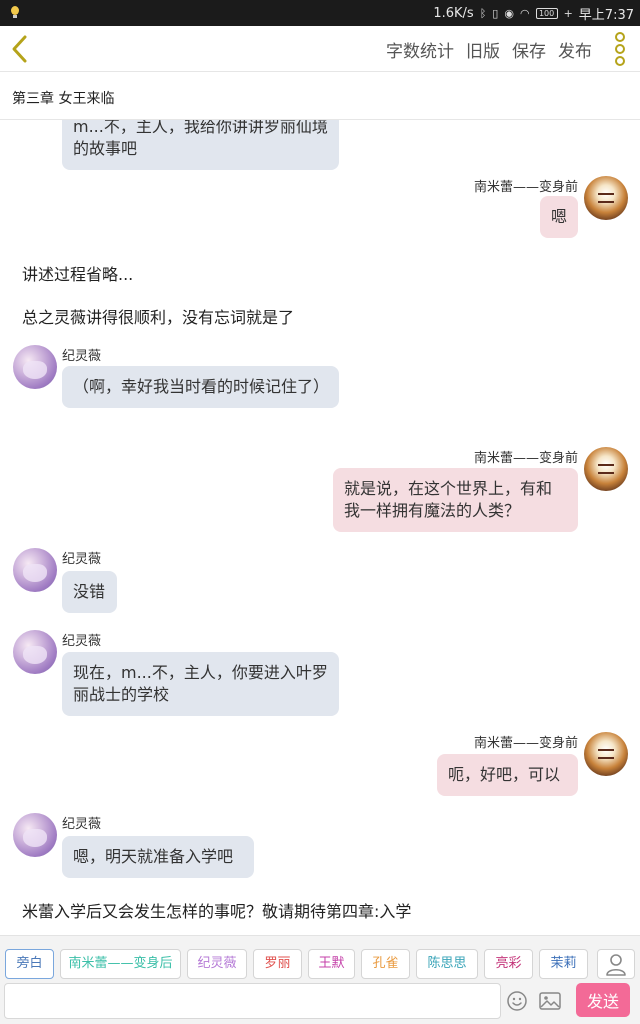 The width and height of the screenshot is (640, 1024). I want to click on chat-bubble-right: 嗯, so click(559, 217).